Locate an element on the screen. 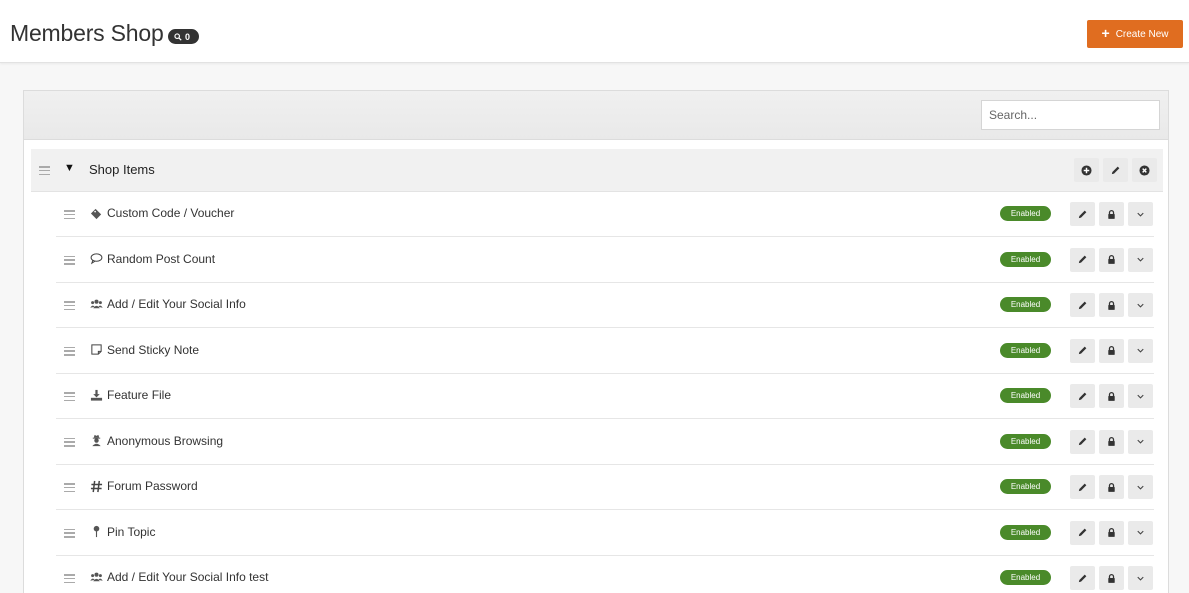  list-item: Custom Code / Voucher Enabled is located at coordinates (605, 214).